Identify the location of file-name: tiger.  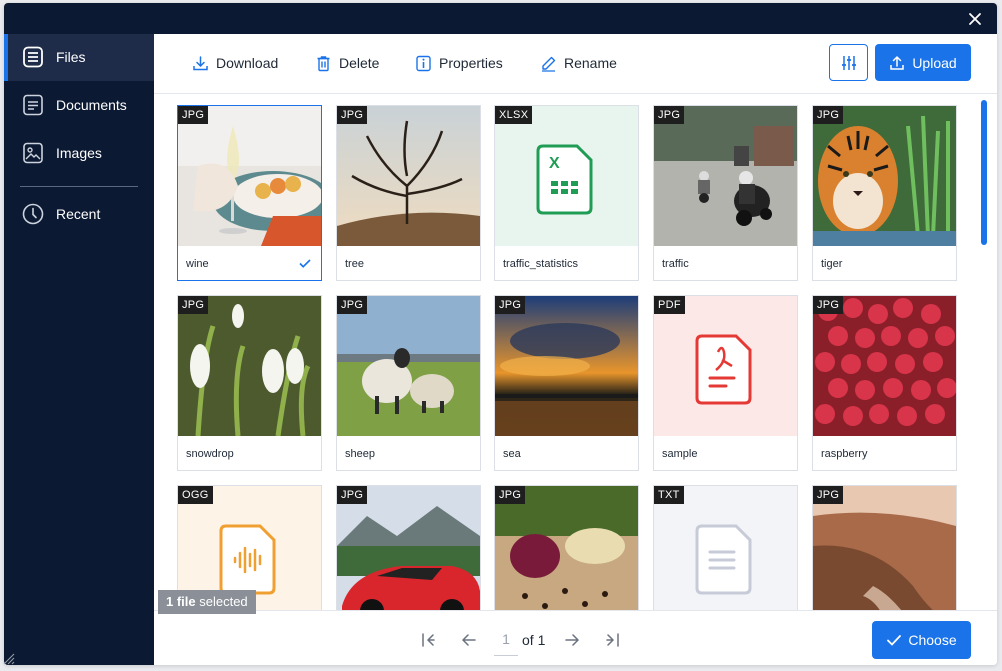
(832, 264).